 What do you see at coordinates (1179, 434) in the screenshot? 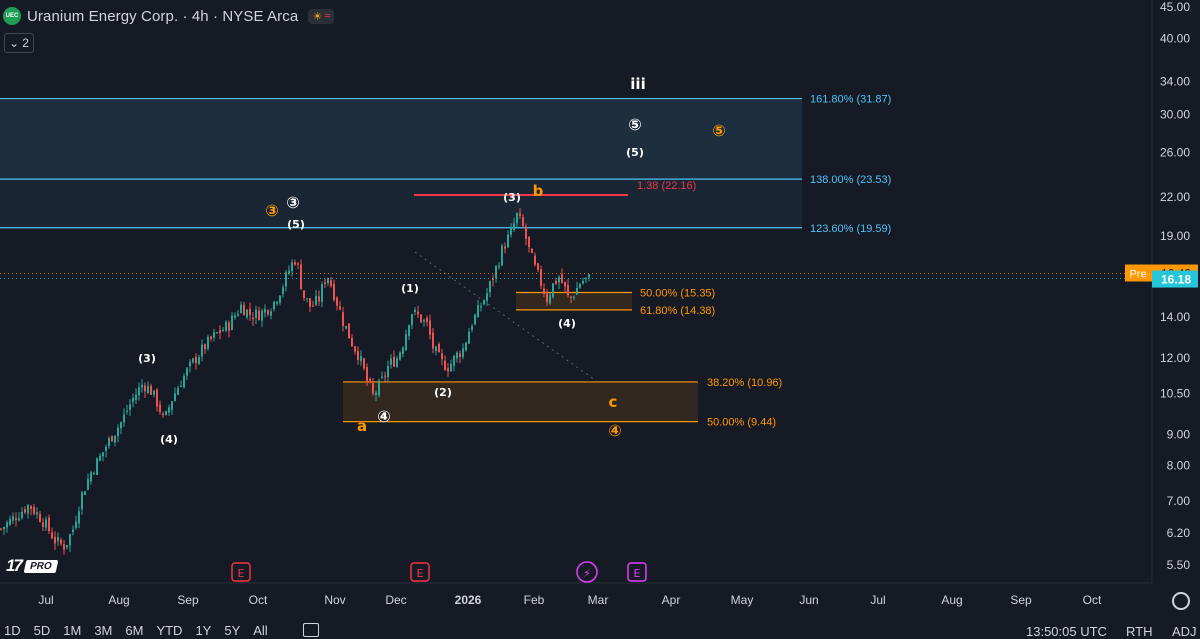
I see `y-tick-label: 9.00` at bounding box center [1179, 434].